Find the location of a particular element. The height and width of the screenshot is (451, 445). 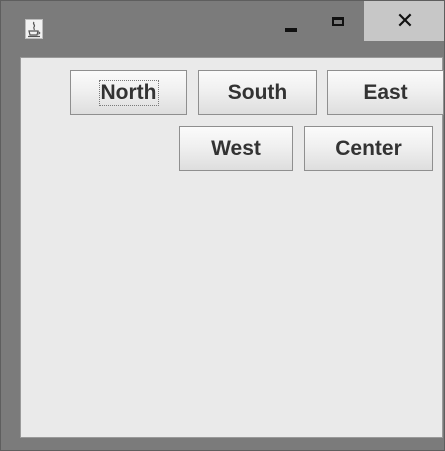

java-coffee-cup-icon is located at coordinates (34, 29).